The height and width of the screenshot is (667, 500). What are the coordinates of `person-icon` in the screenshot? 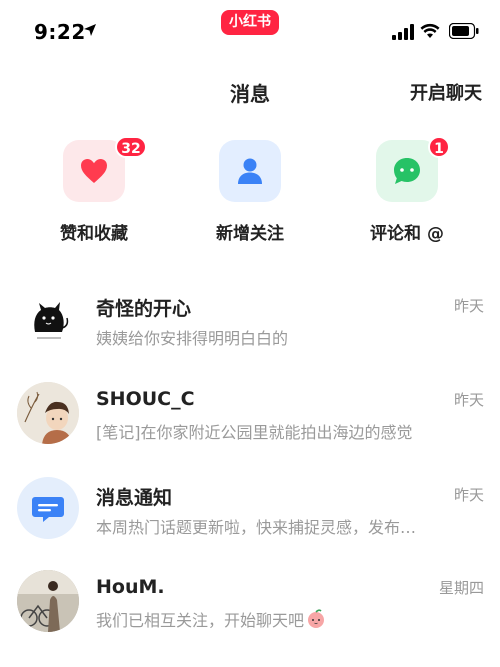 It's located at (250, 171).